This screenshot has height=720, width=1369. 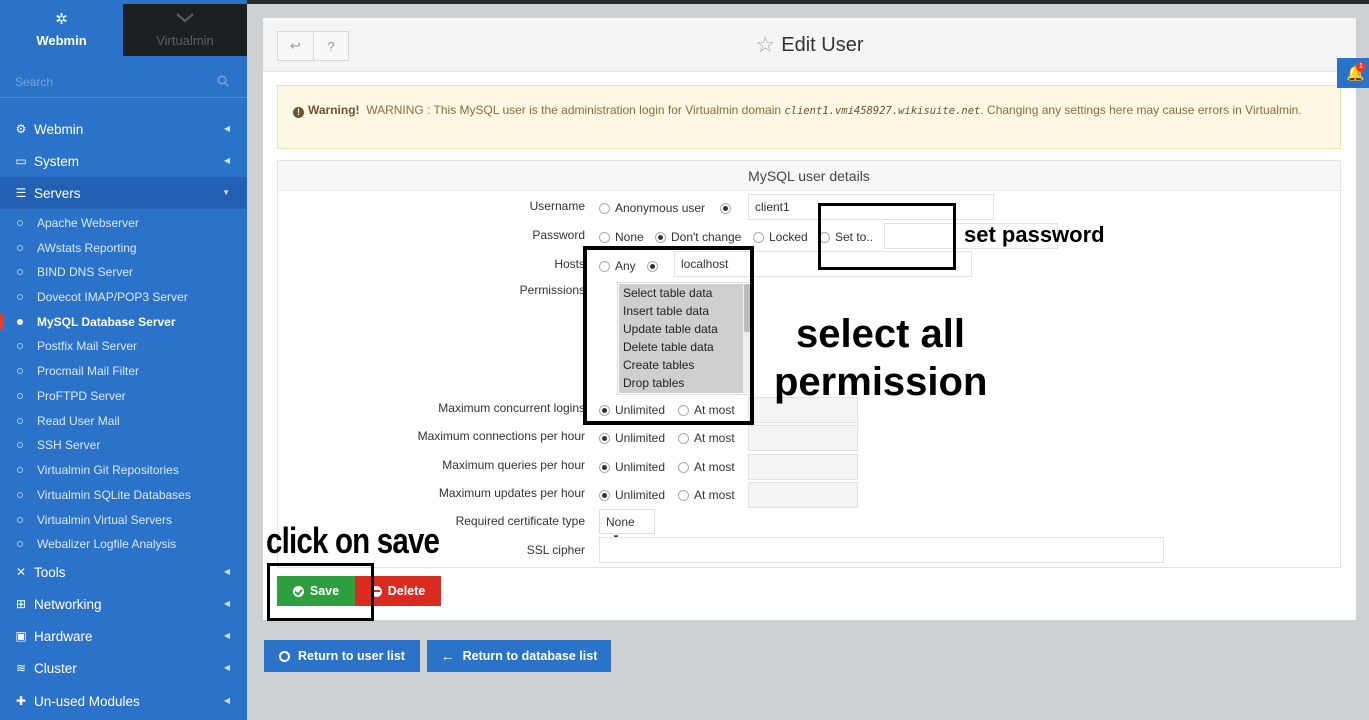 What do you see at coordinates (334, 110) in the screenshot?
I see `alert-strong: Warning!` at bounding box center [334, 110].